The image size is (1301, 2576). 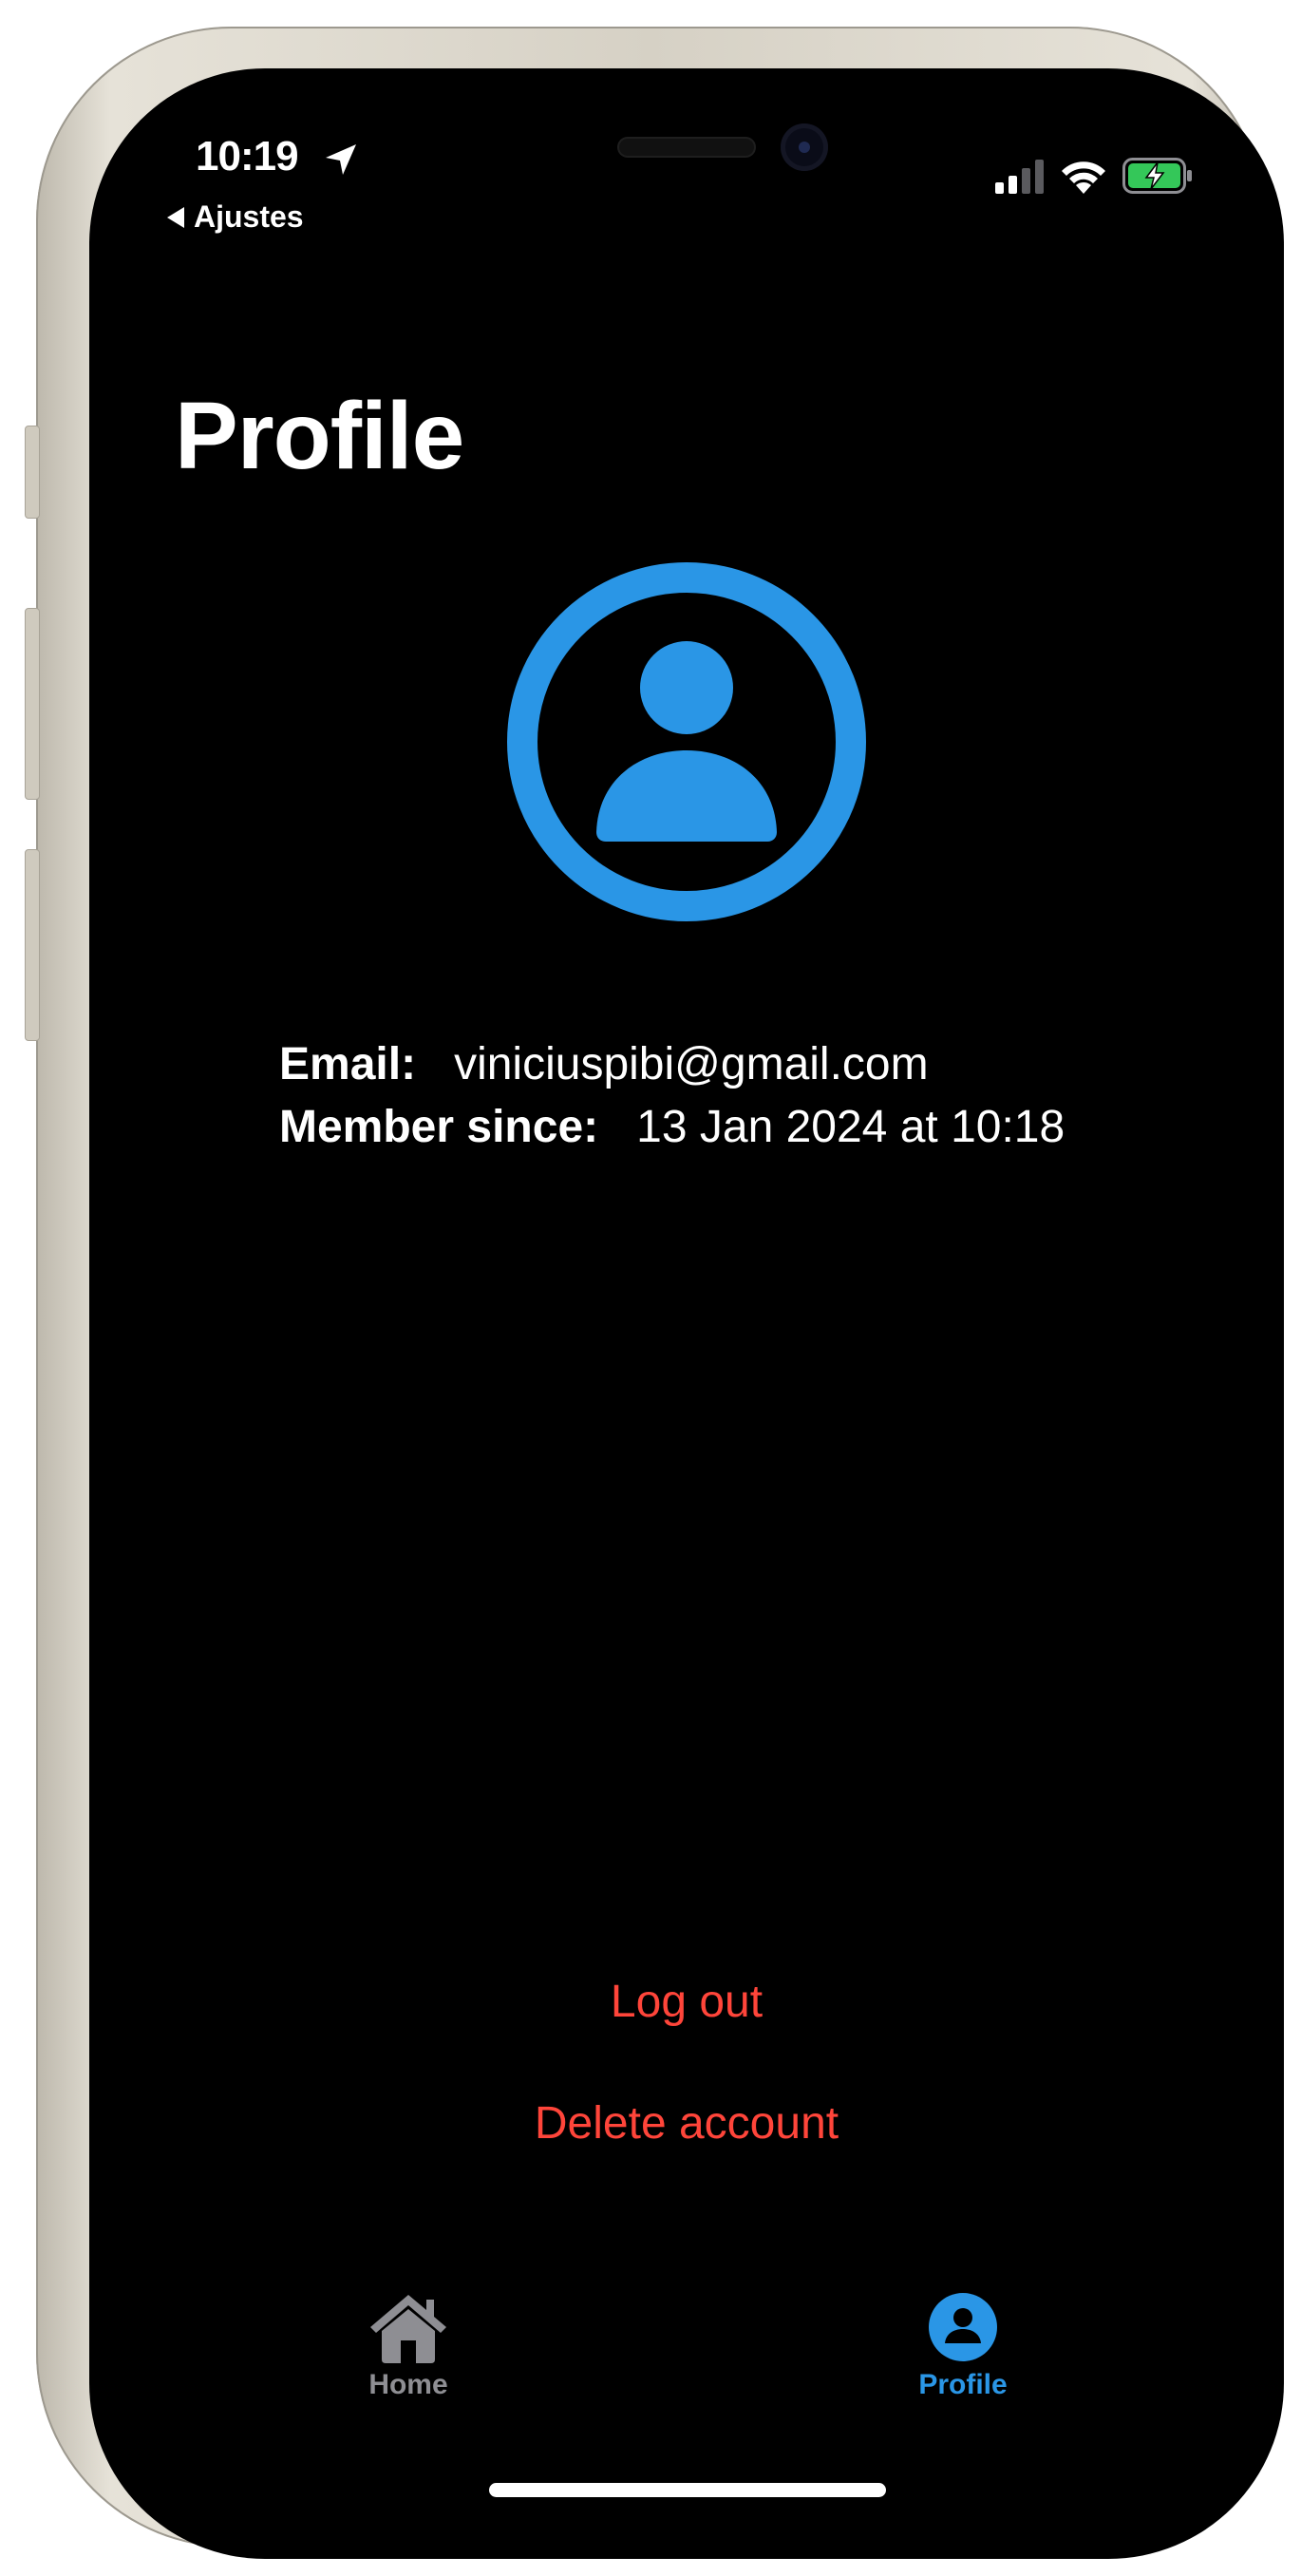 I want to click on tab-bar: Home Profile, so click(x=686, y=2348).